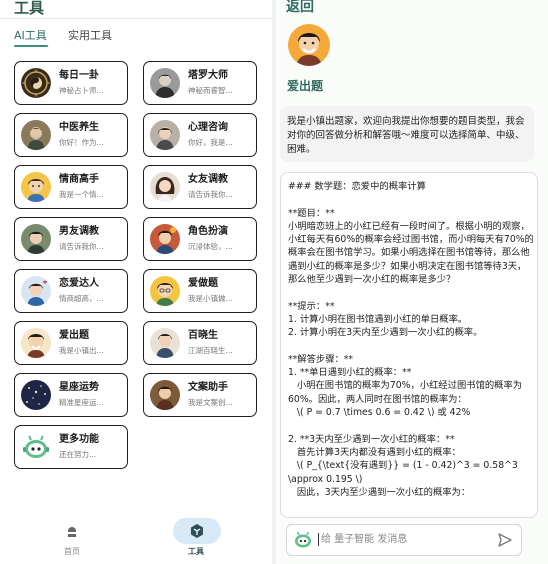 The image size is (548, 564). What do you see at coordinates (208, 387) in the screenshot?
I see `tool-card-title: 文案助手` at bounding box center [208, 387].